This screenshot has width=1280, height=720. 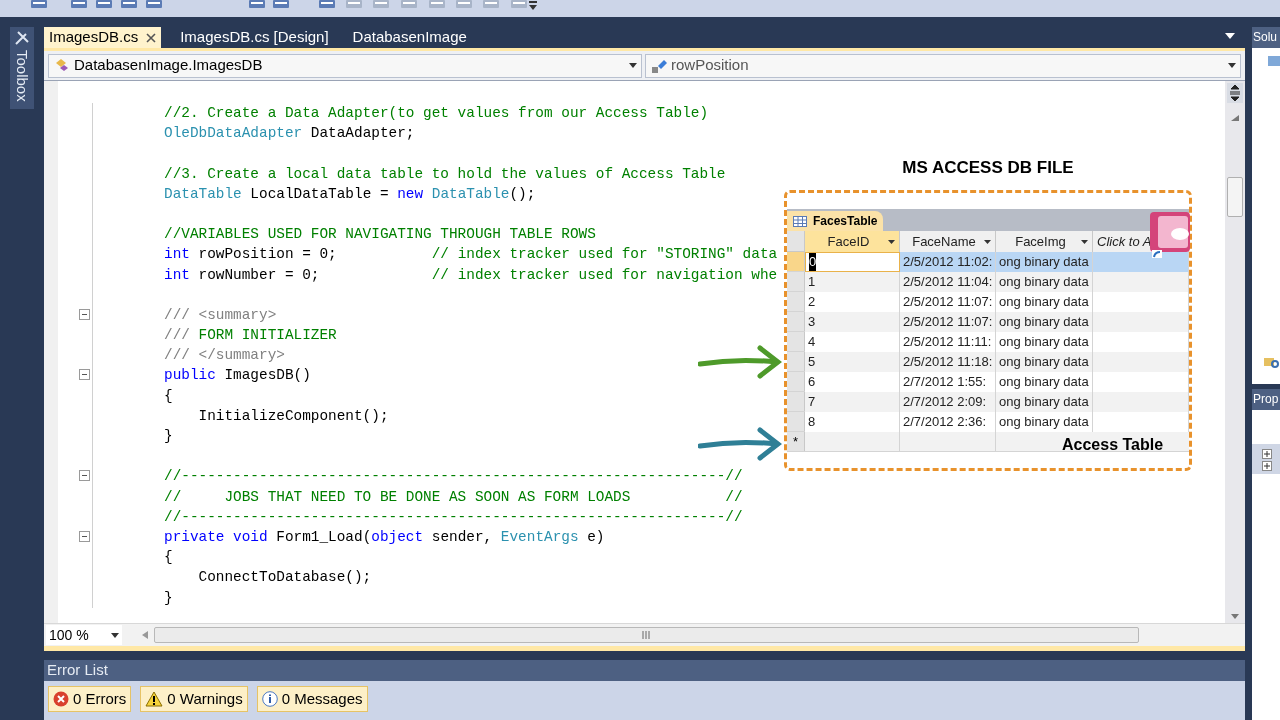 I want to click on scroll-up-icon, so click(x=1235, y=118).